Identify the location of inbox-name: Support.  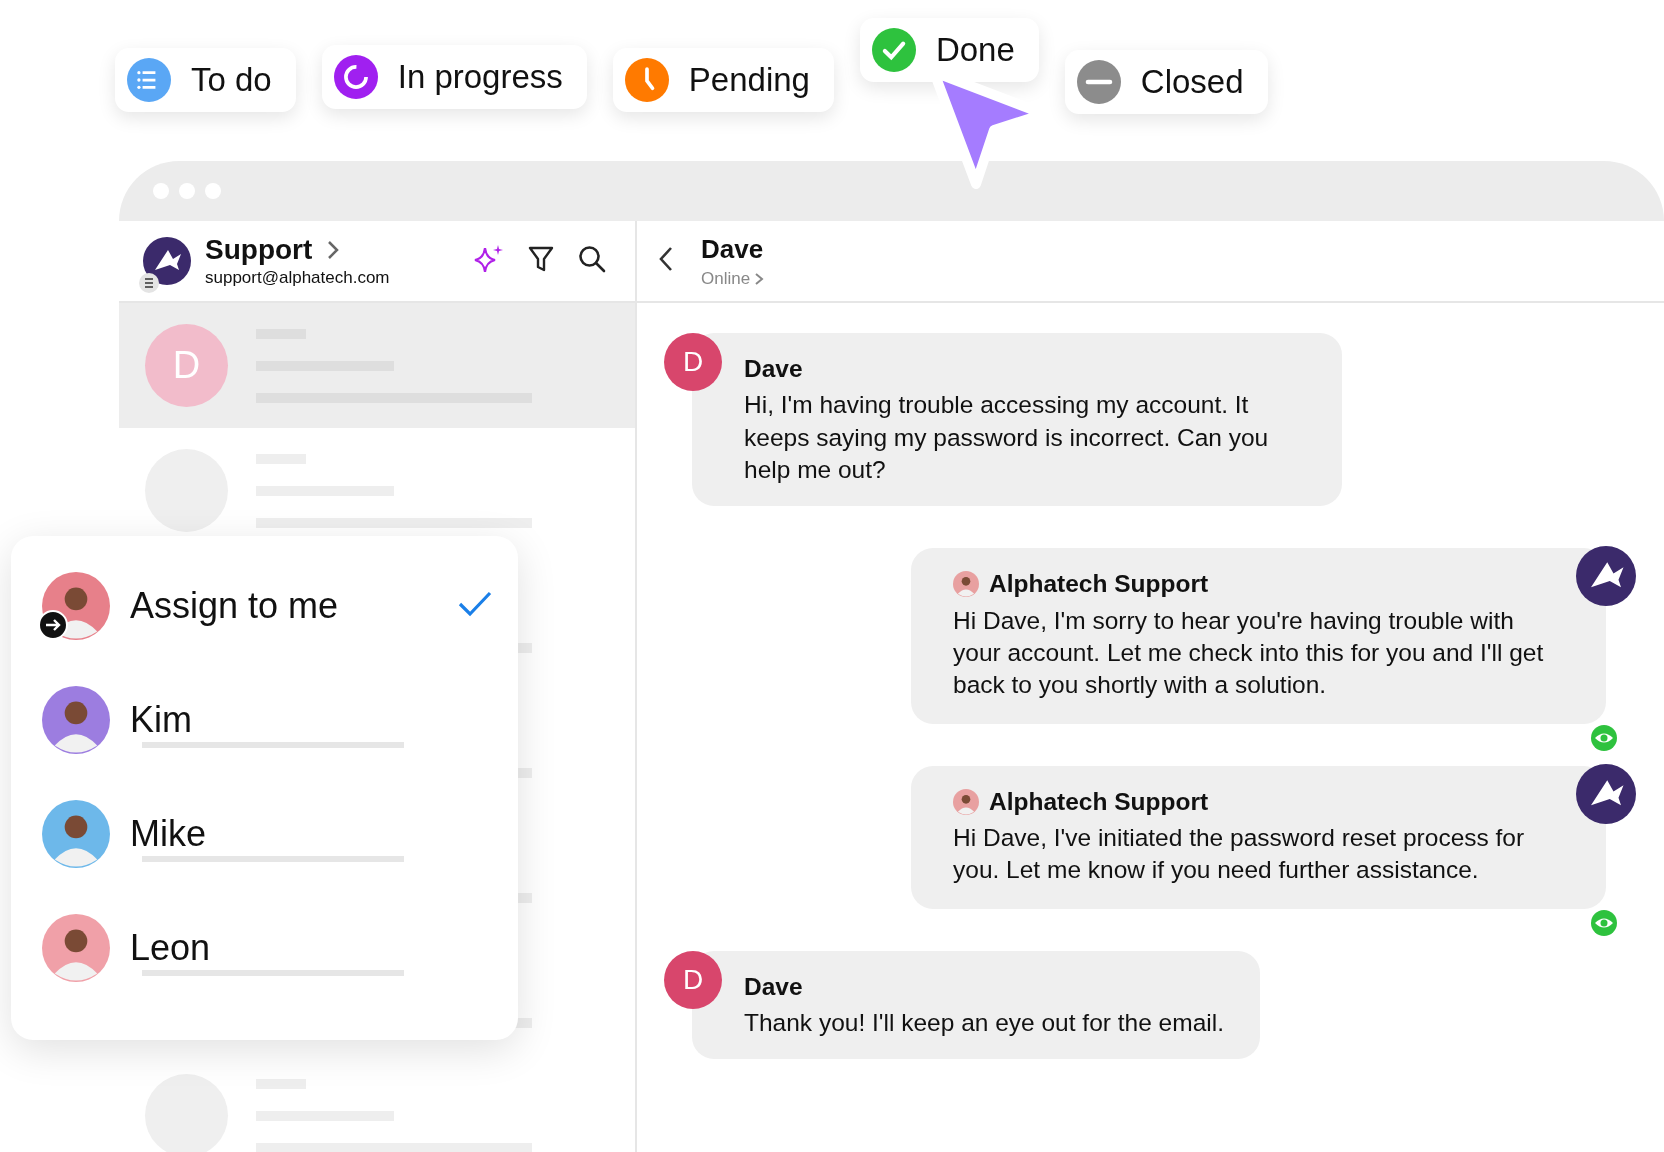
(259, 250).